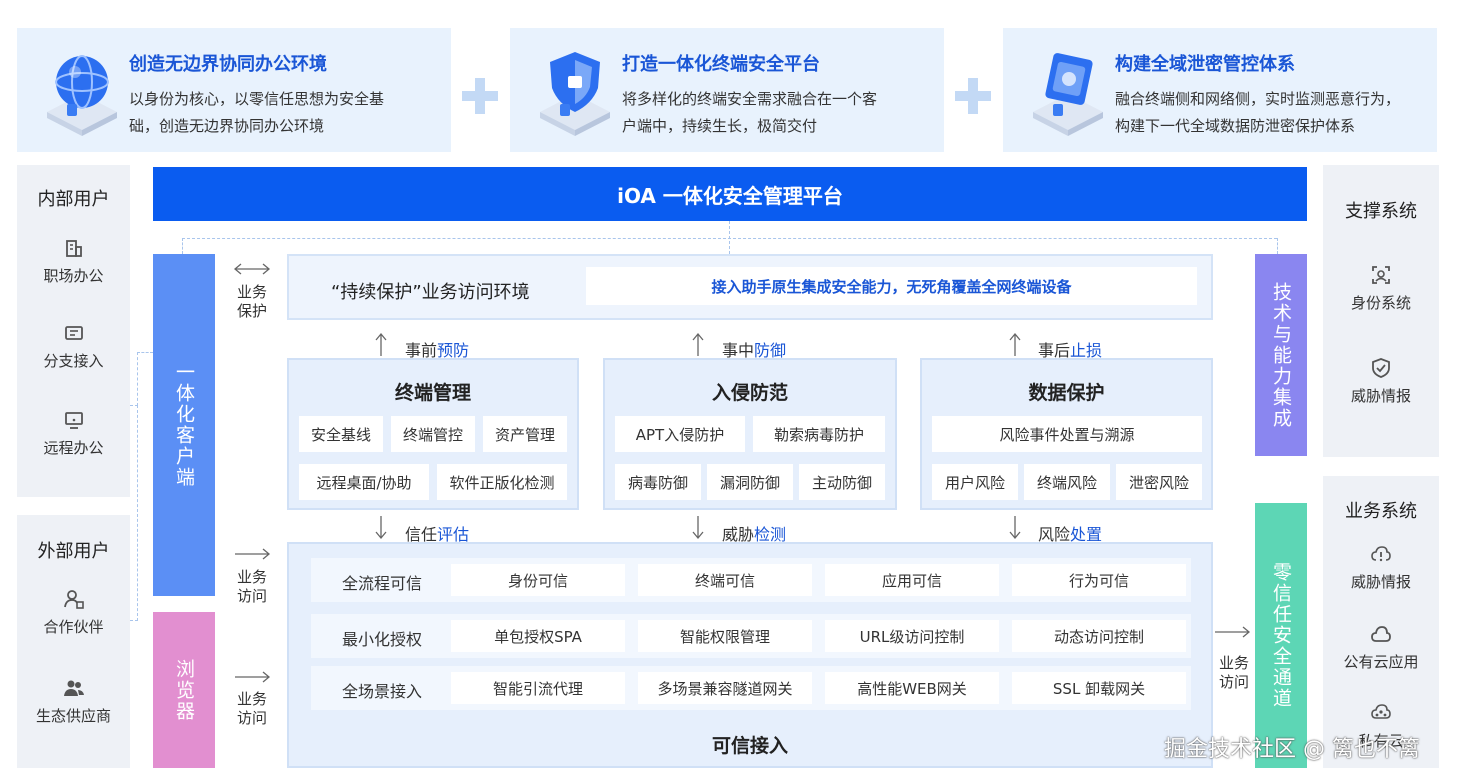  I want to click on card-title: 构建全域泄密管控体系, so click(1205, 64).